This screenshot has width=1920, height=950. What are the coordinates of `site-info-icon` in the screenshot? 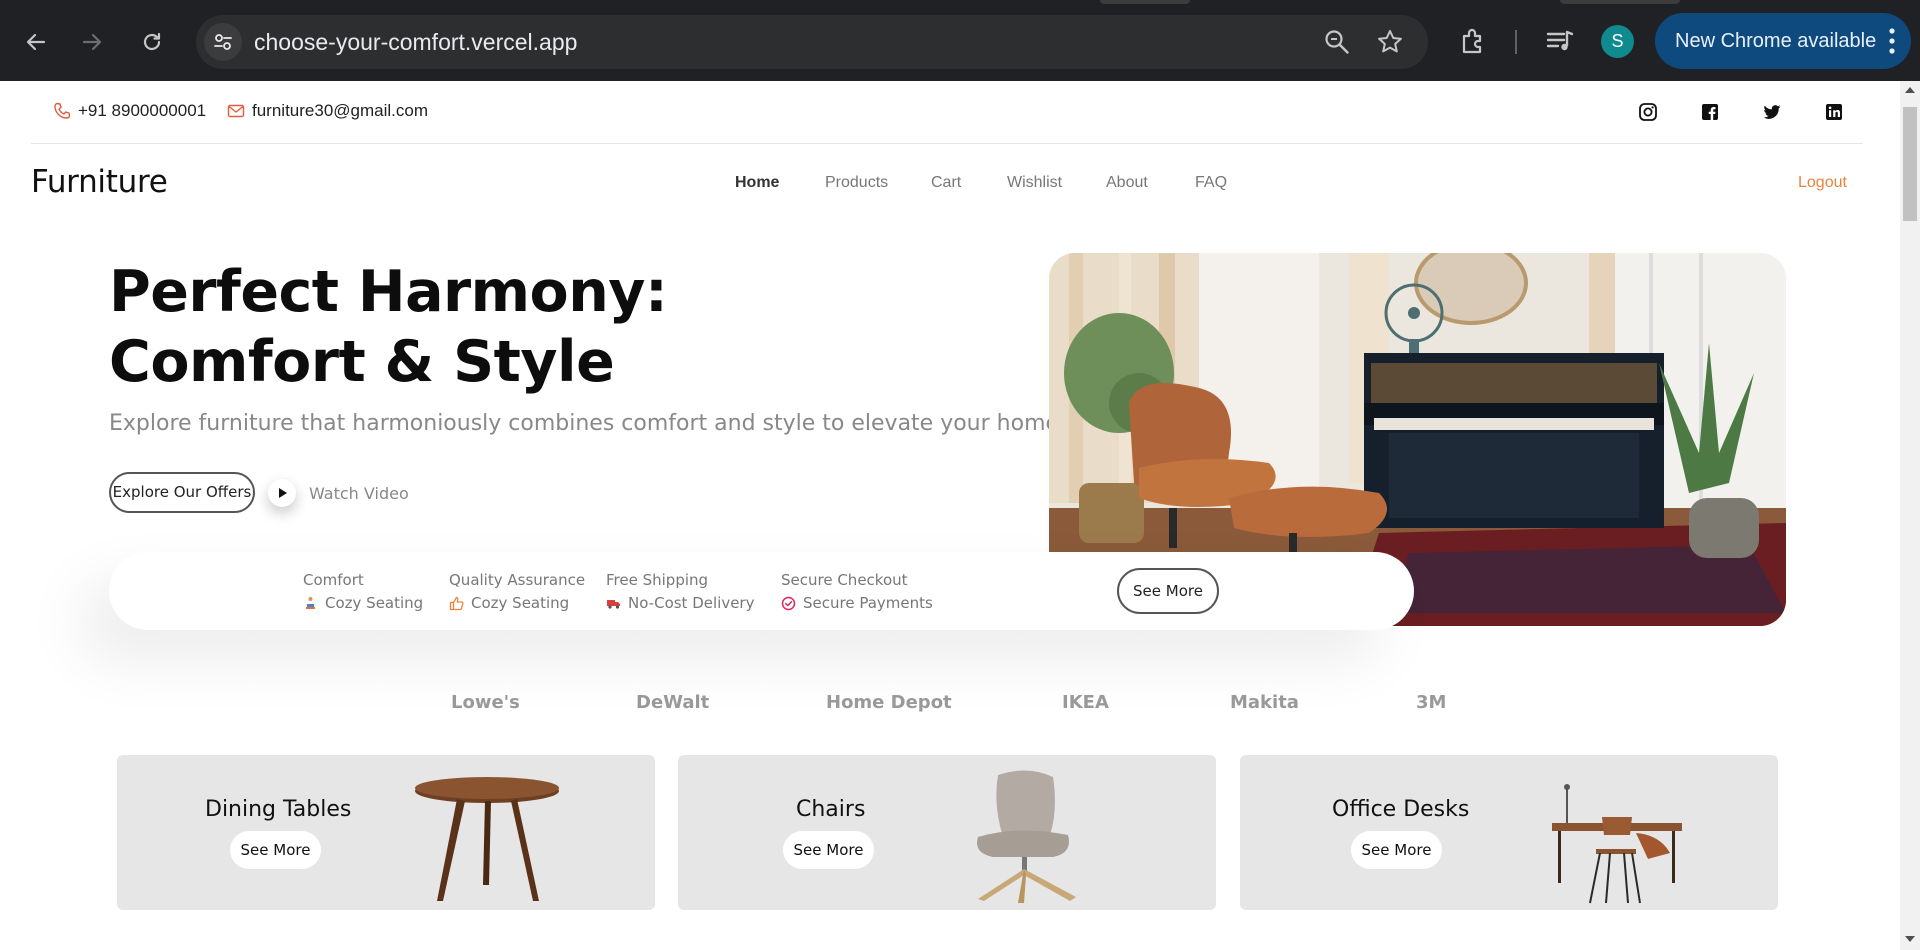 It's located at (223, 42).